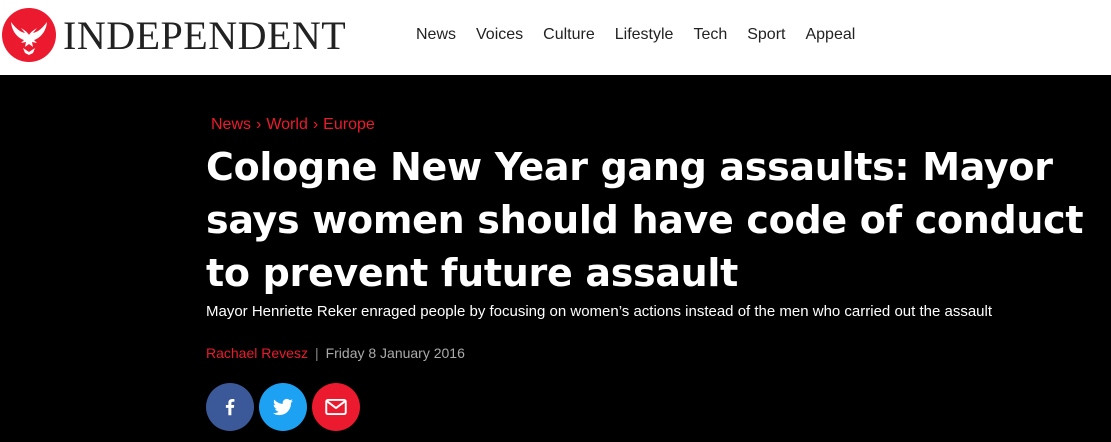 The image size is (1111, 442). What do you see at coordinates (29, 35) in the screenshot?
I see `eagle-icon` at bounding box center [29, 35].